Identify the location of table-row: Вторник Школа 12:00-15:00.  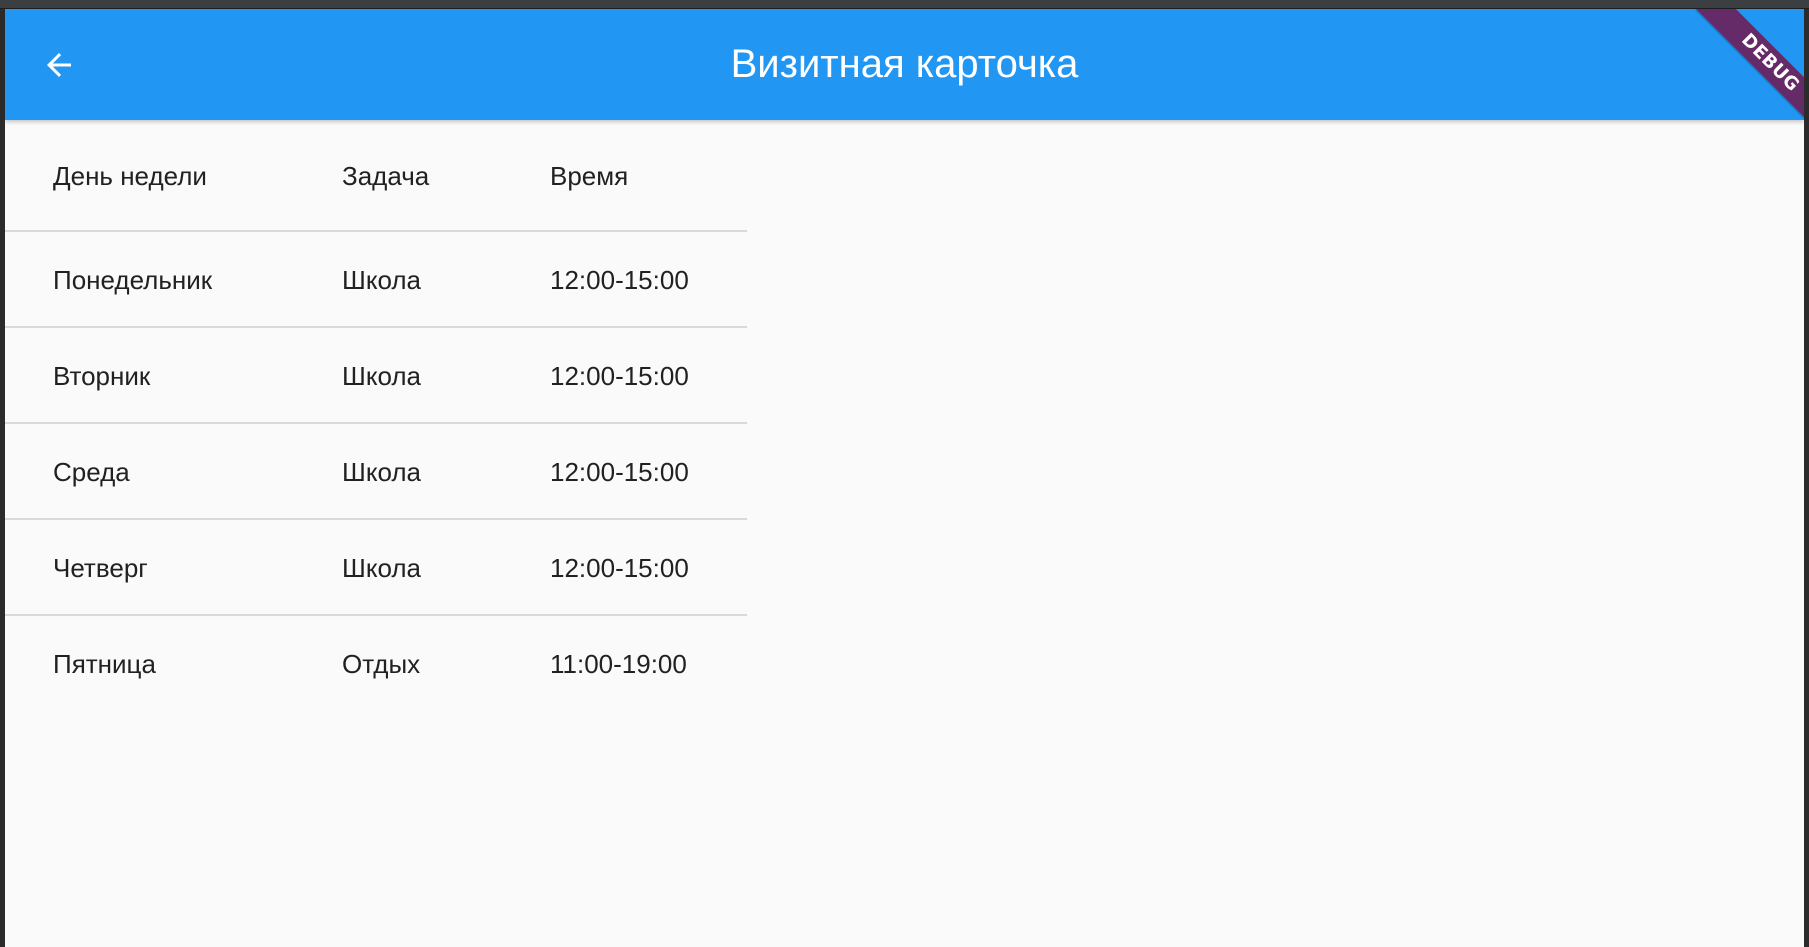
(376, 376).